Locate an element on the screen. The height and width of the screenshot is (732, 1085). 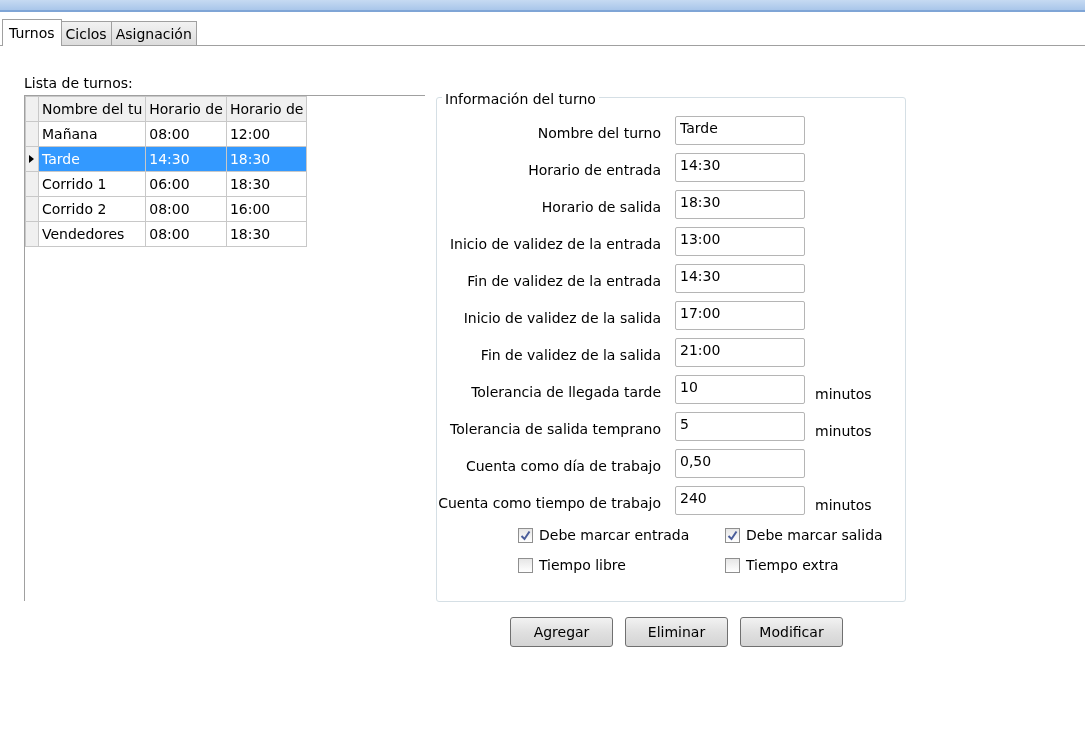
tab: Asignación is located at coordinates (153, 33).